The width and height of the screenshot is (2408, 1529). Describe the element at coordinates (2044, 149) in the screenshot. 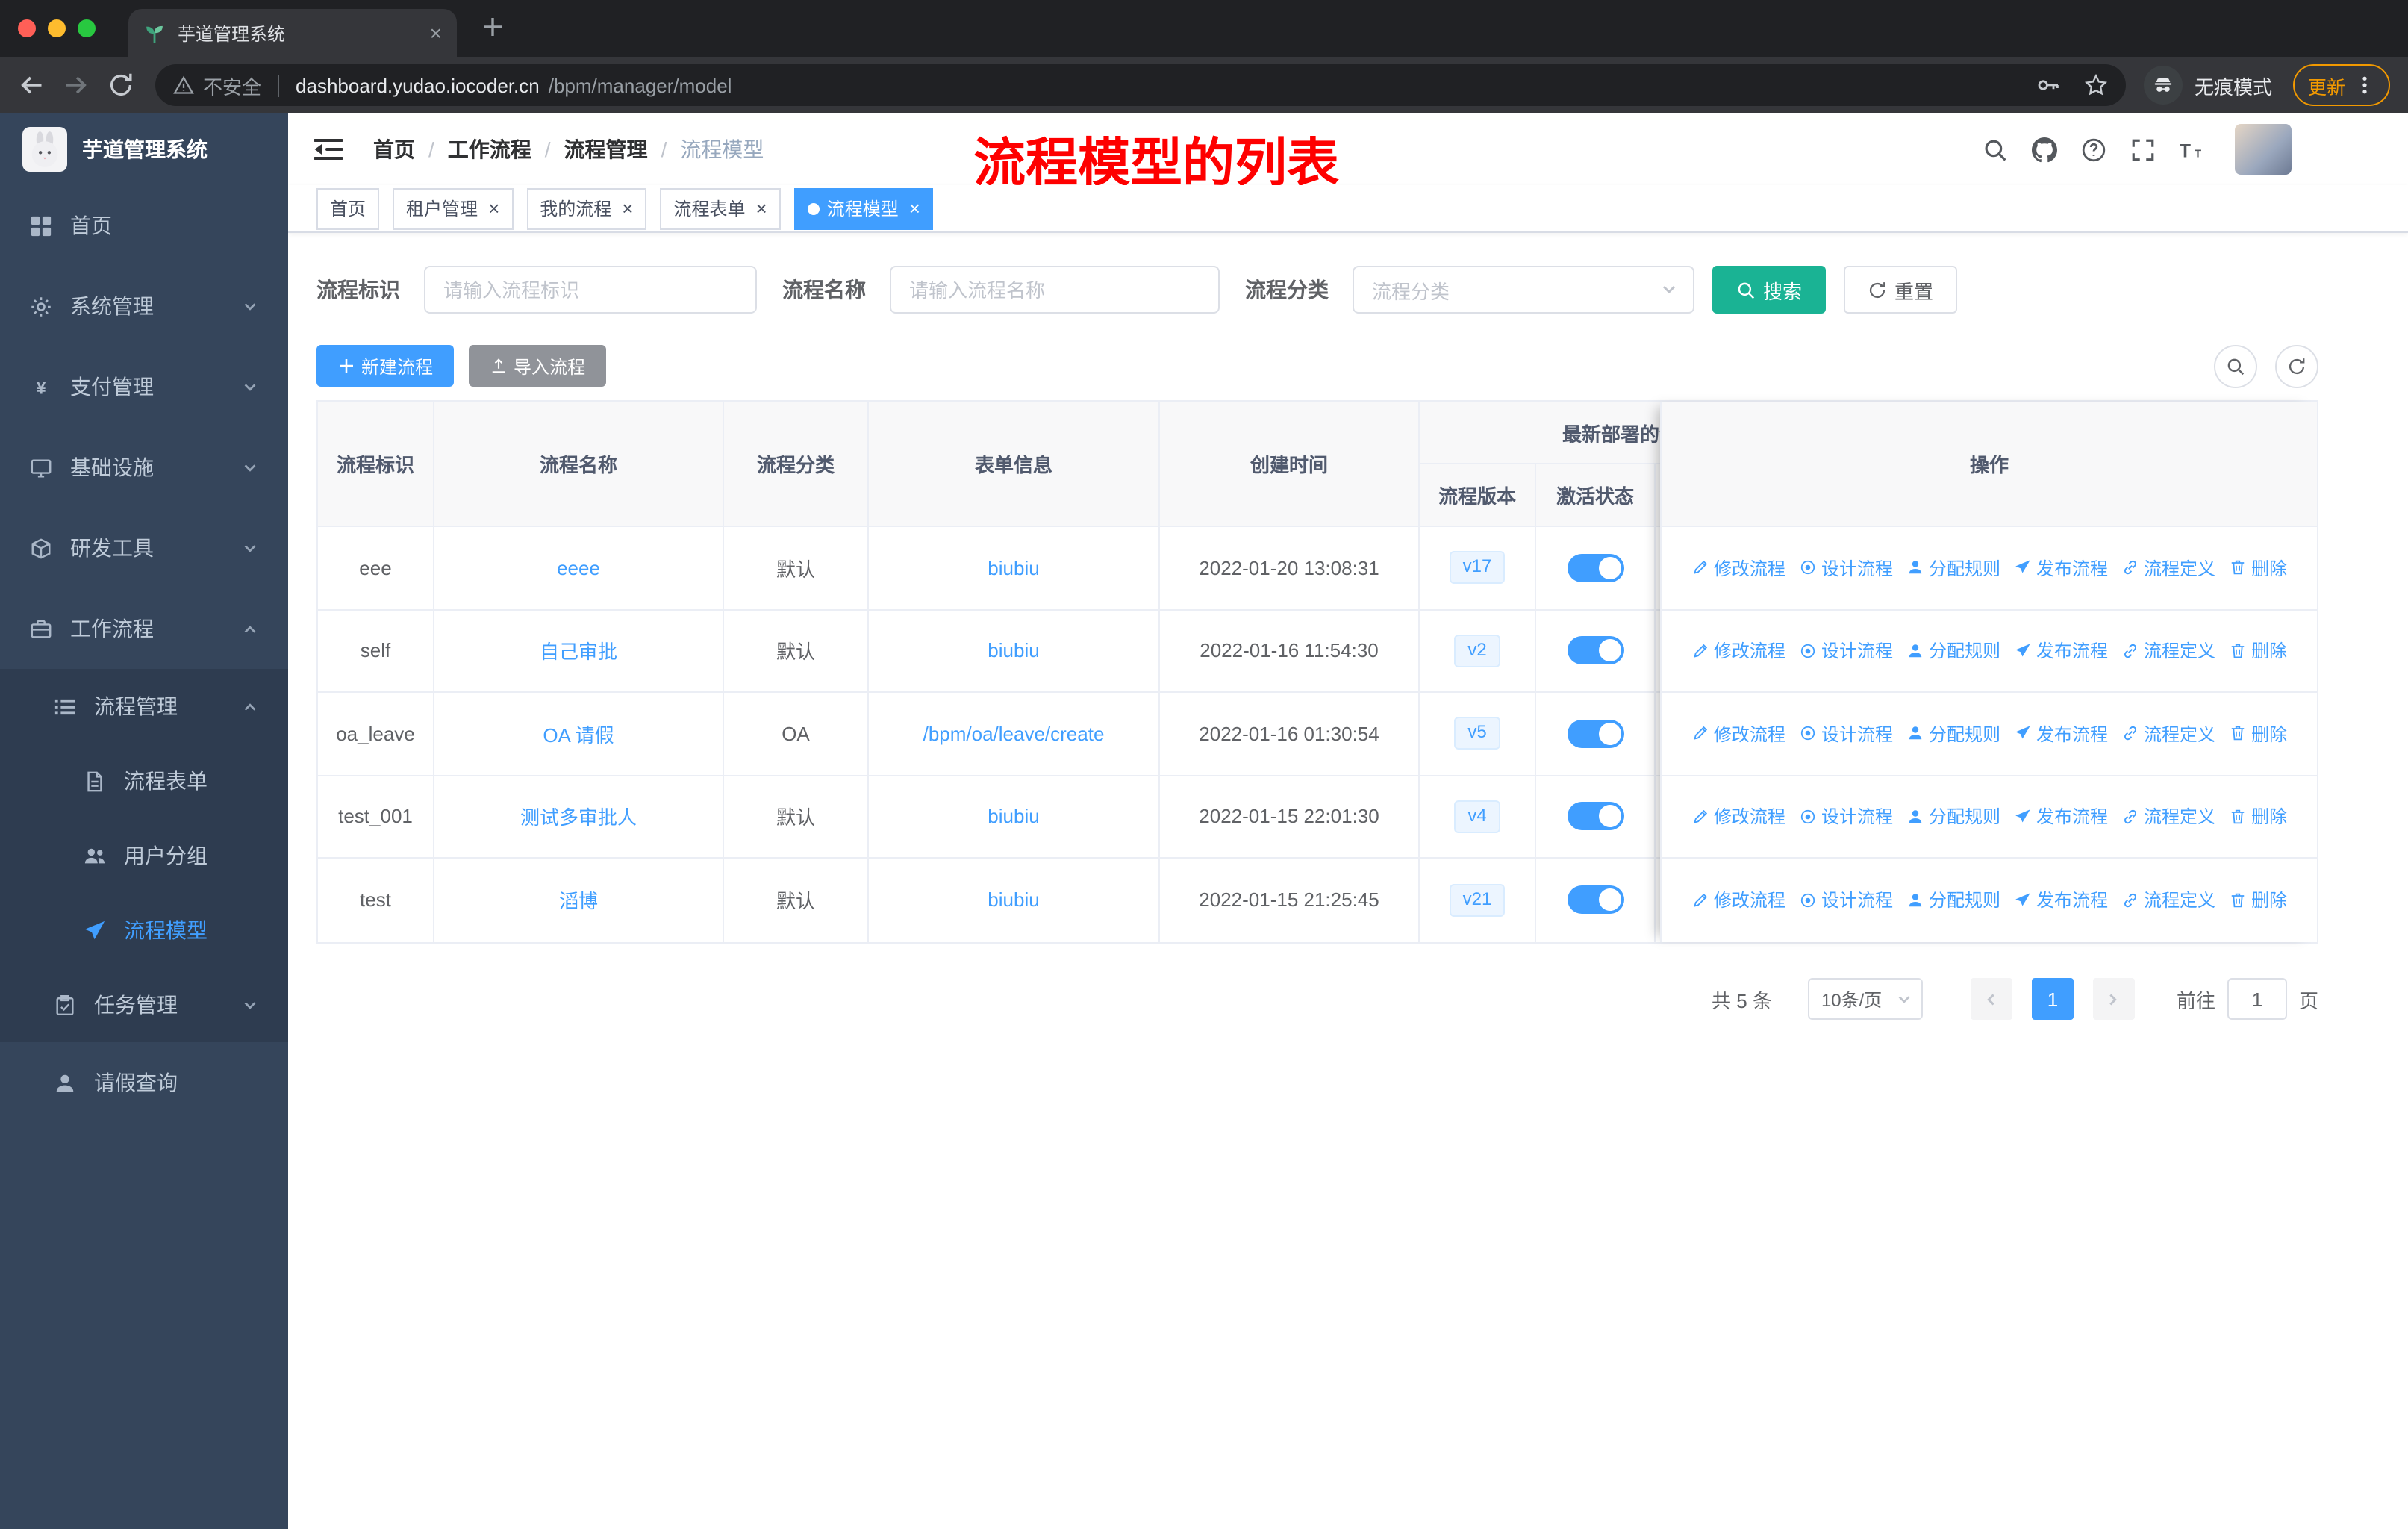

I see `github-link` at that location.